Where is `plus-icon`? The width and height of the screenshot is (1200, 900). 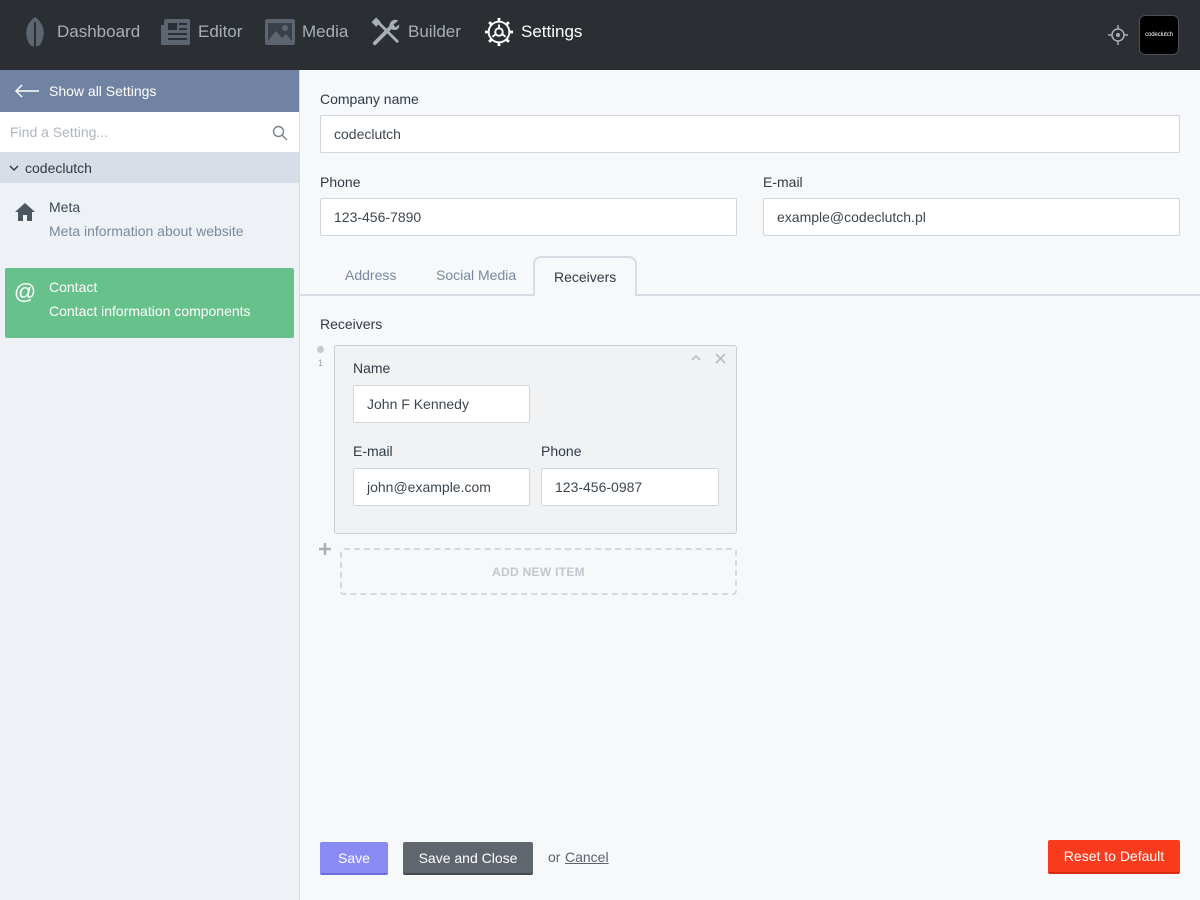 plus-icon is located at coordinates (325, 549).